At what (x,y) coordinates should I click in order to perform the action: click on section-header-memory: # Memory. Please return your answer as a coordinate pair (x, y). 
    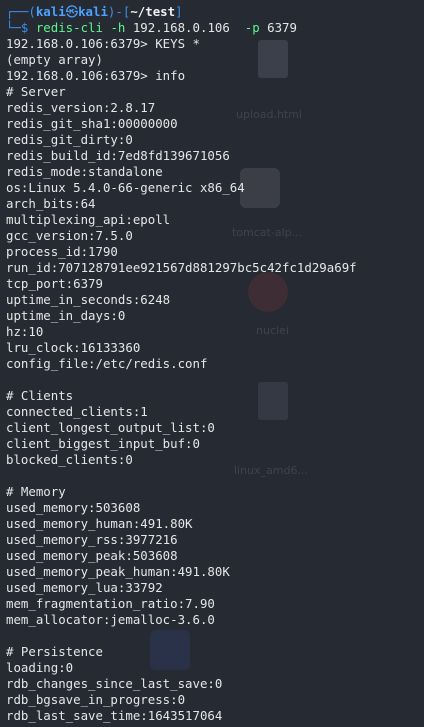
    Looking at the image, I should click on (36, 491).